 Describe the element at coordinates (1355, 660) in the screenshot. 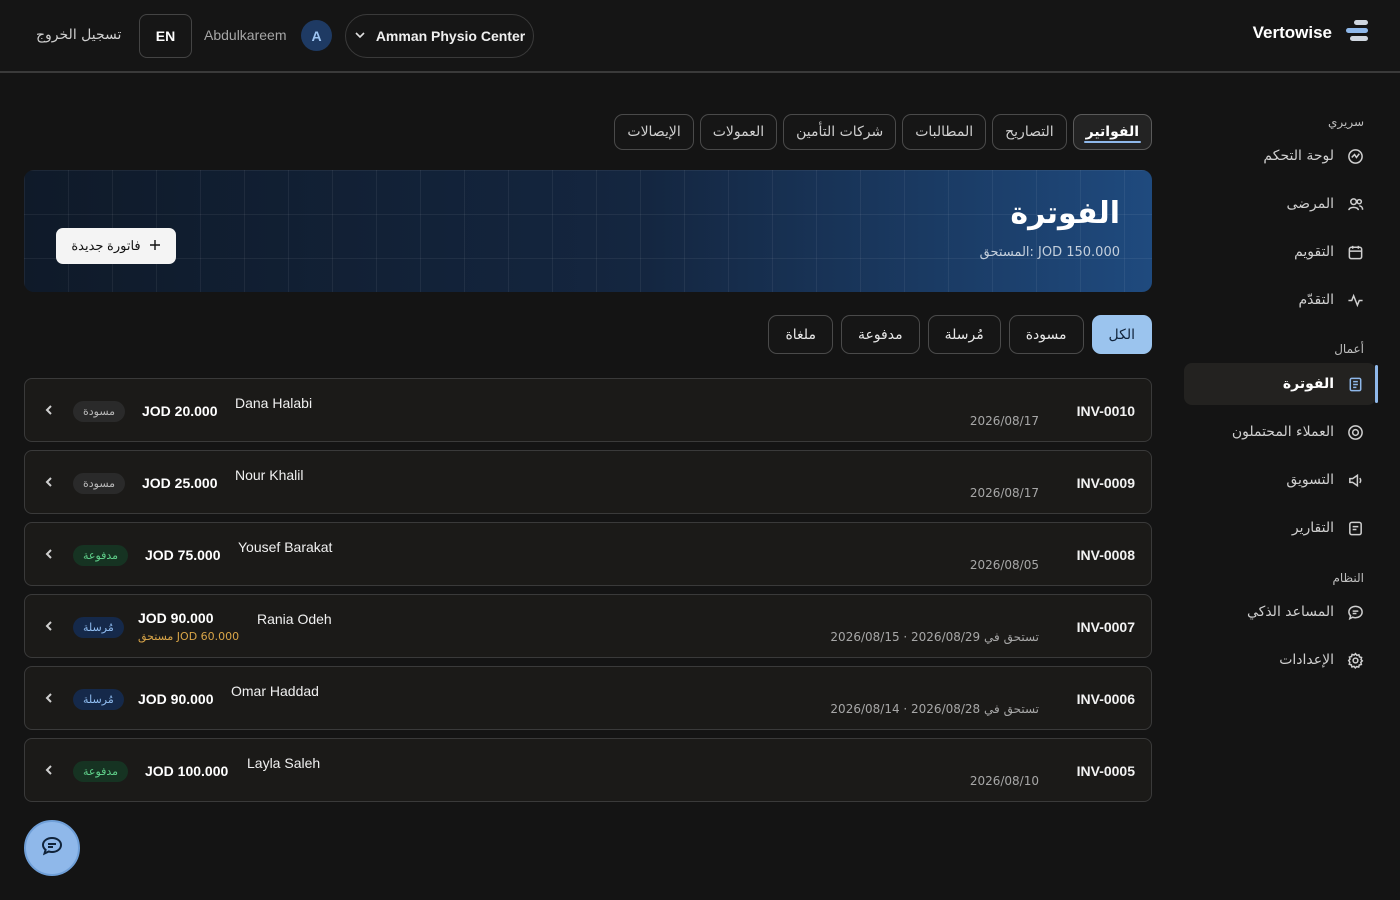

I see `gear-icon` at that location.